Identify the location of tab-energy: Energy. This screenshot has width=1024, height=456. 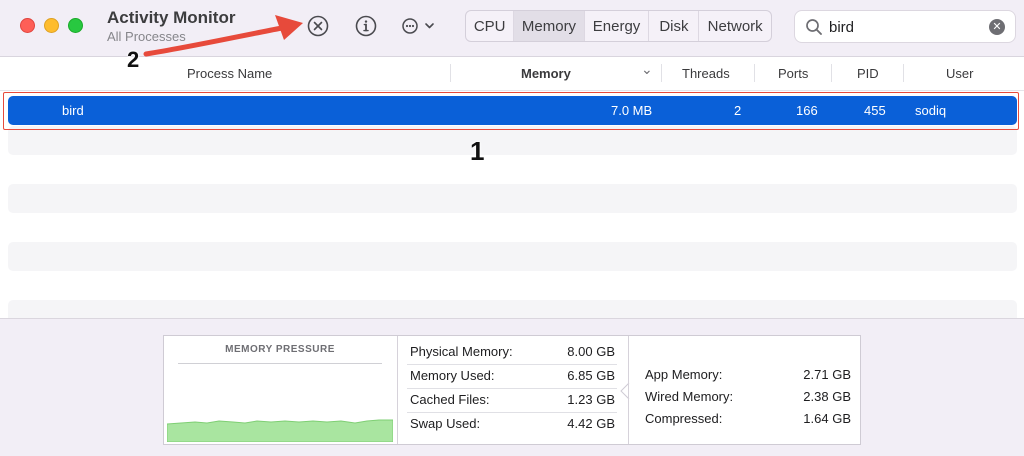
(617, 26).